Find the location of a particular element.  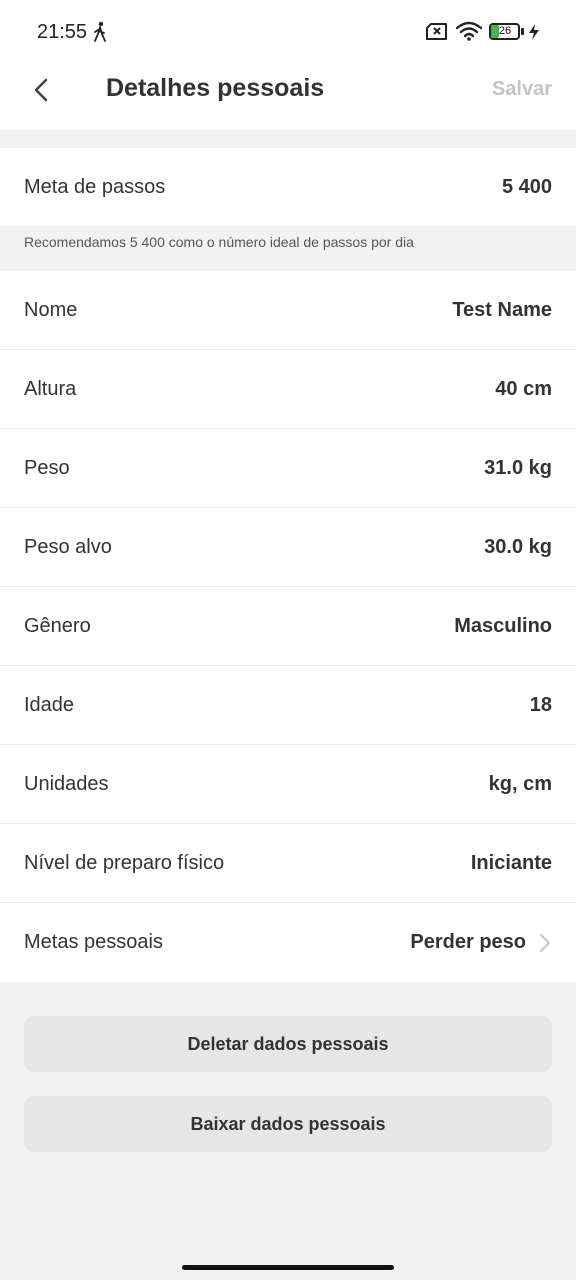

save-button: Salvar is located at coordinates (522, 89).